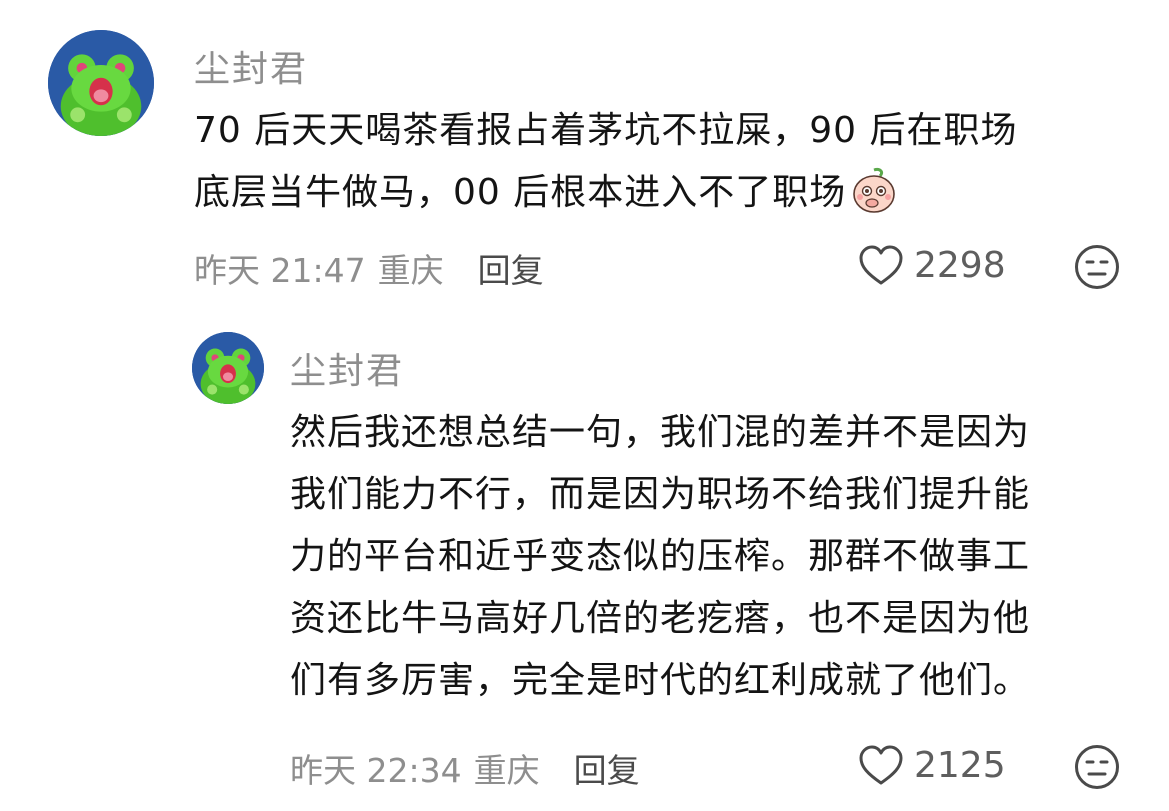 Image resolution: width=1169 pixels, height=811 pixels. What do you see at coordinates (465, 768) in the screenshot?
I see `reply-meta: 昨天 22:34 重庆 回复` at bounding box center [465, 768].